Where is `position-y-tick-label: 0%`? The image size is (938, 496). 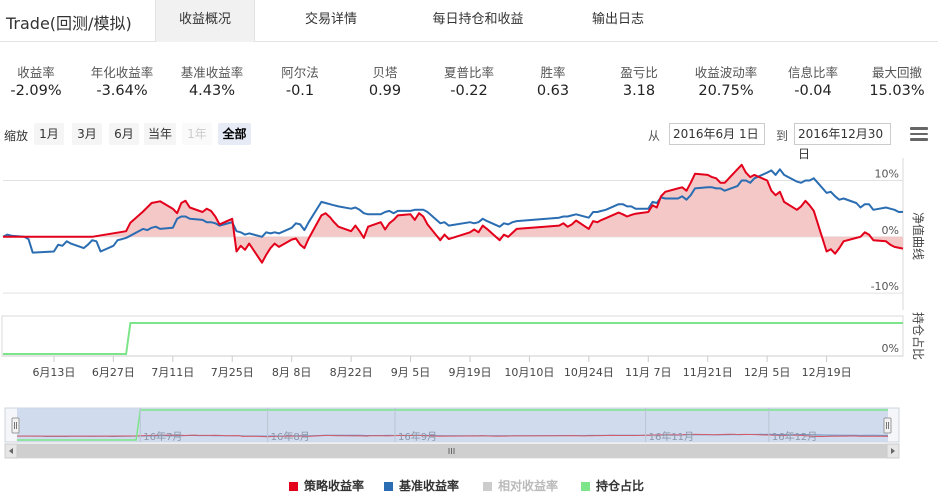
position-y-tick-label: 0% is located at coordinates (890, 348).